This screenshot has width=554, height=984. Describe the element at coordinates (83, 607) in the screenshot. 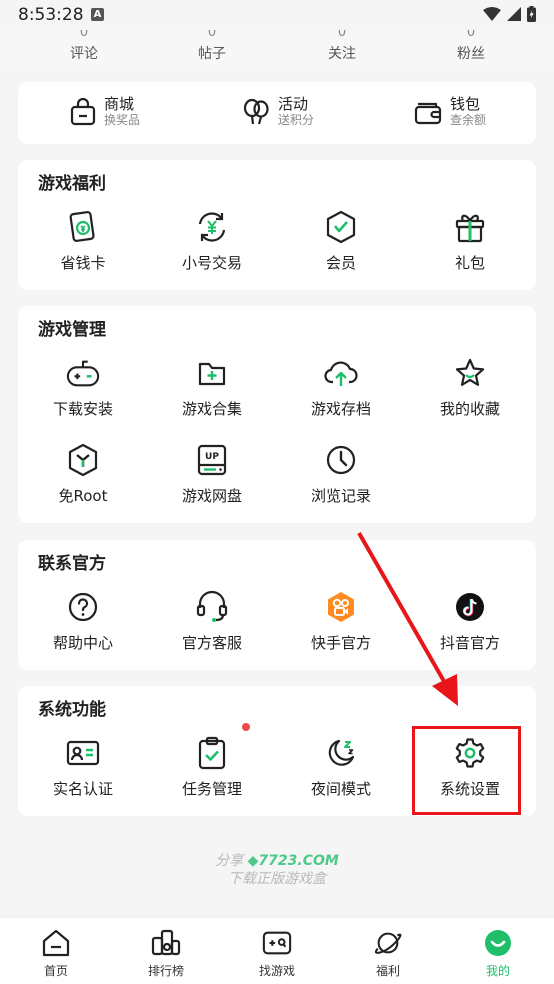

I see `help-circle-icon` at that location.